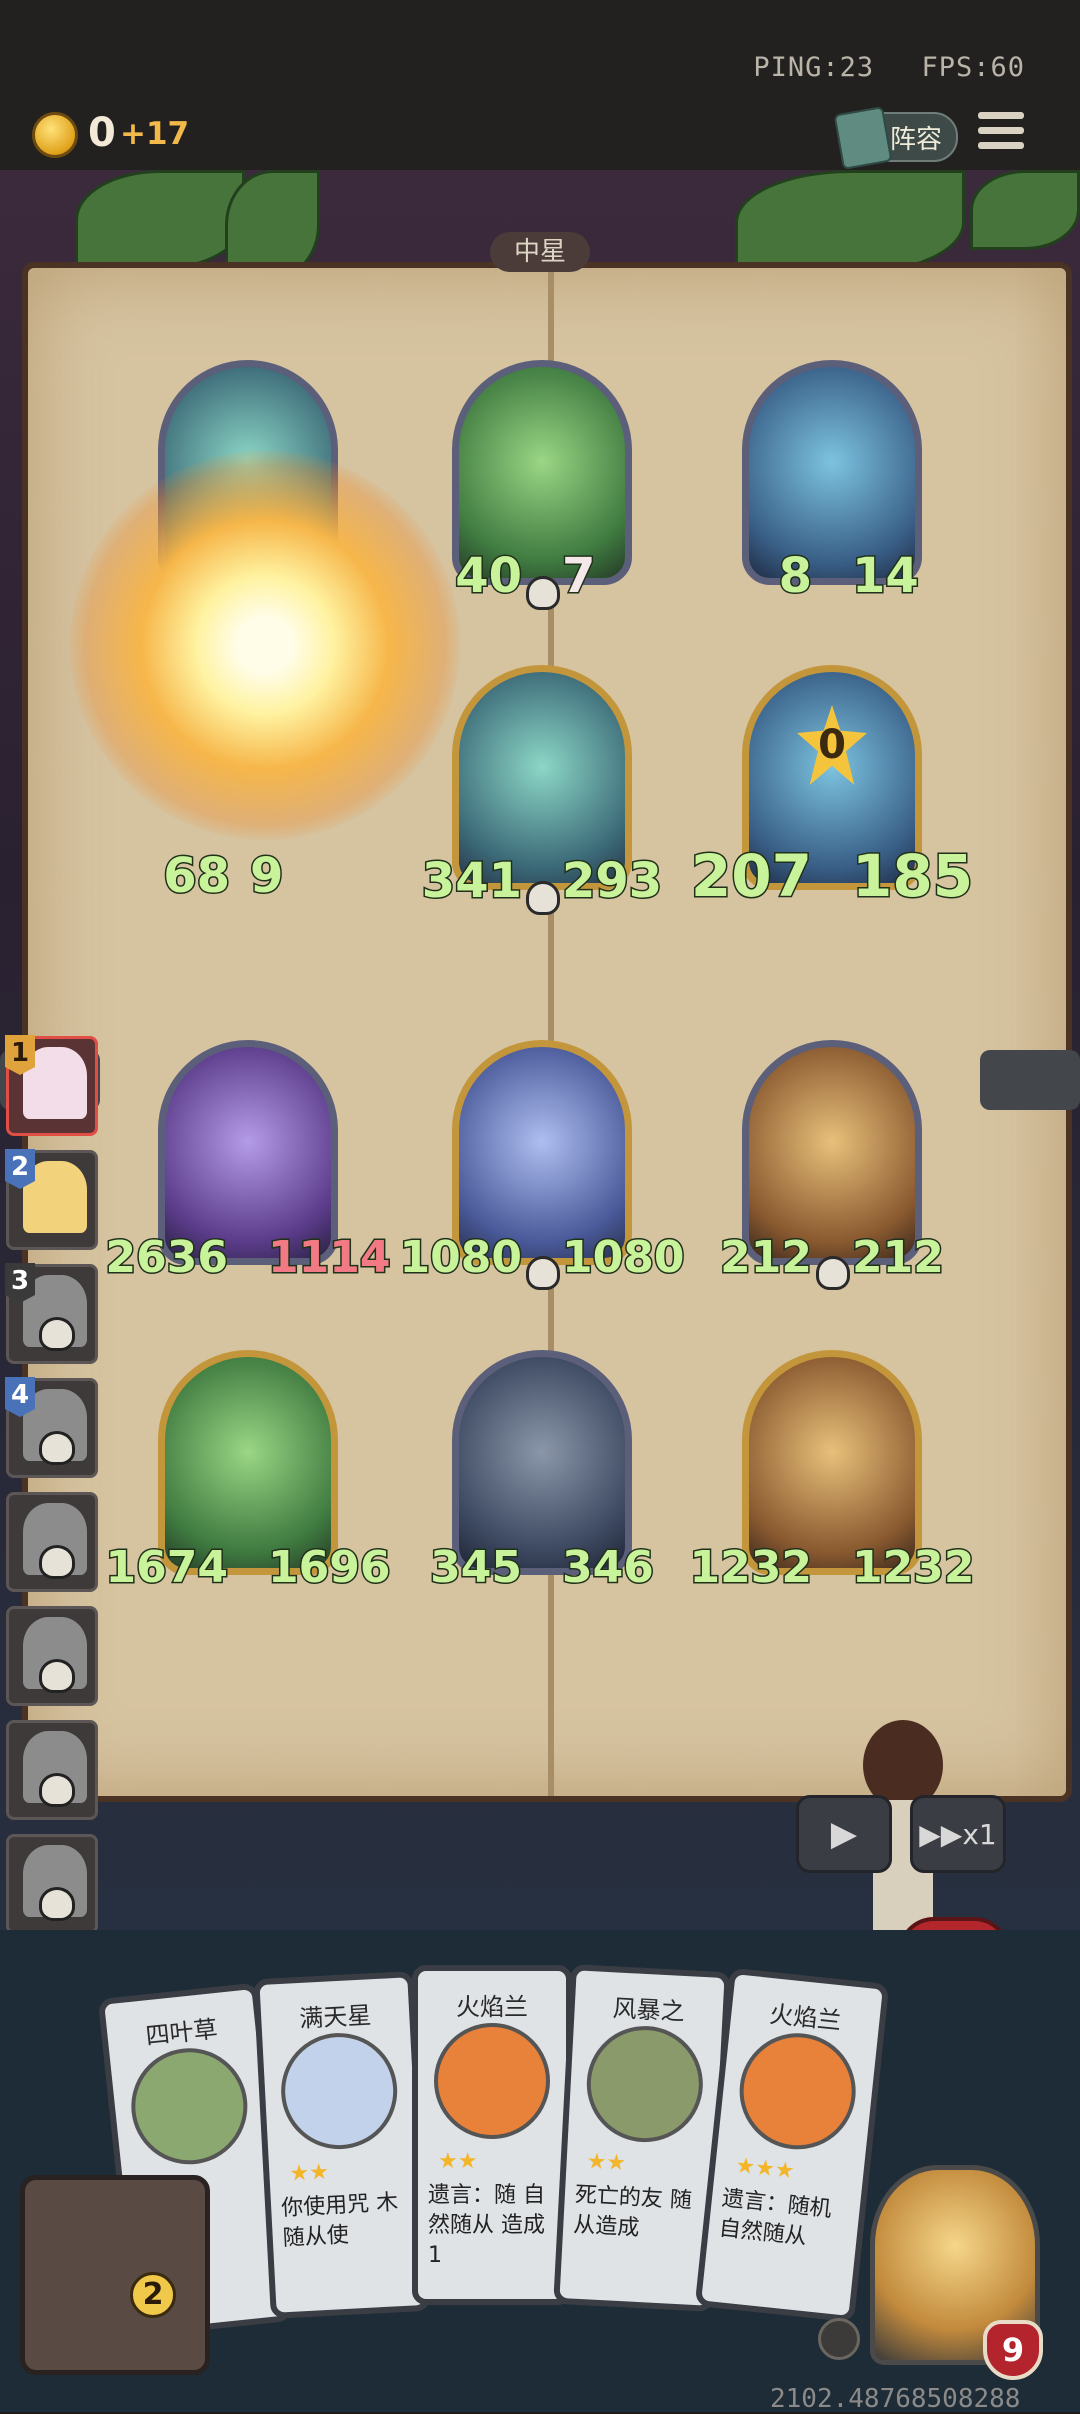 Image resolution: width=1080 pixels, height=2414 pixels. Describe the element at coordinates (248, 1160) in the screenshot. I see `ally-minion: 2636 1114` at that location.